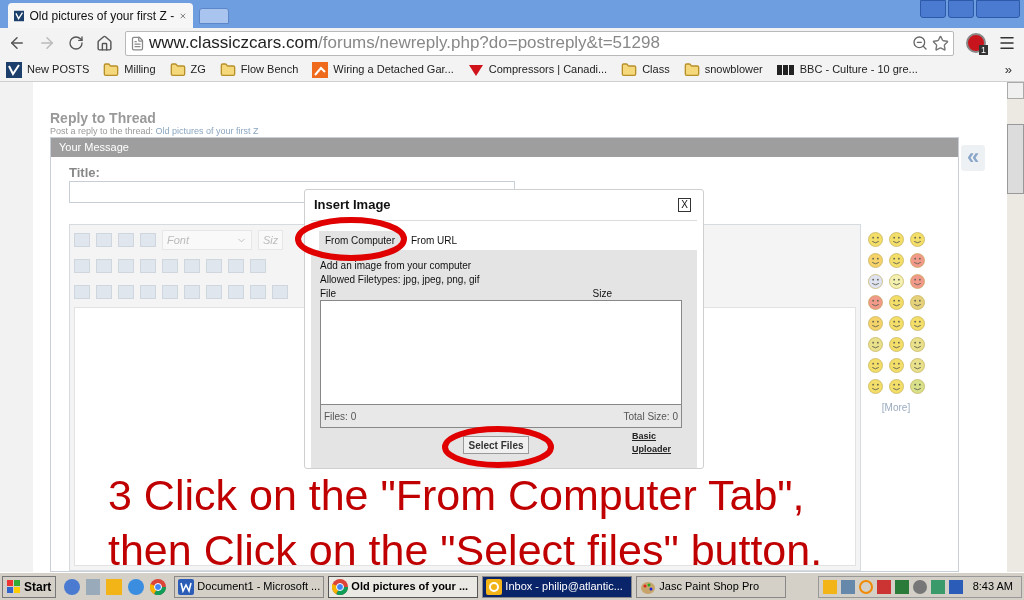 This screenshot has width=1024, height=600. Describe the element at coordinates (259, 69) in the screenshot. I see `bookmark-item: Flow Bench` at that location.